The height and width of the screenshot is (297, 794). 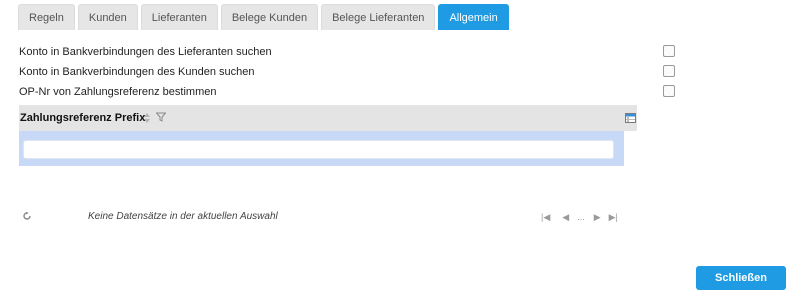 What do you see at coordinates (318, 149) in the screenshot?
I see `filter-input` at bounding box center [318, 149].